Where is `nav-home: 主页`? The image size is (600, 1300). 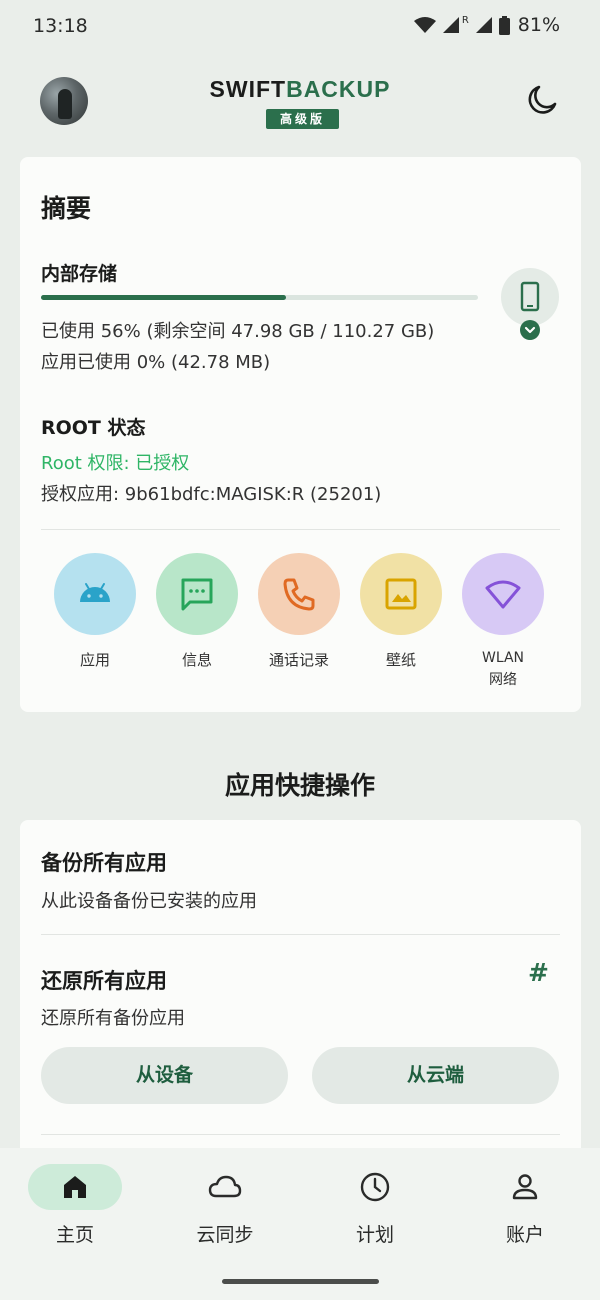 nav-home: 主页 is located at coordinates (75, 1205).